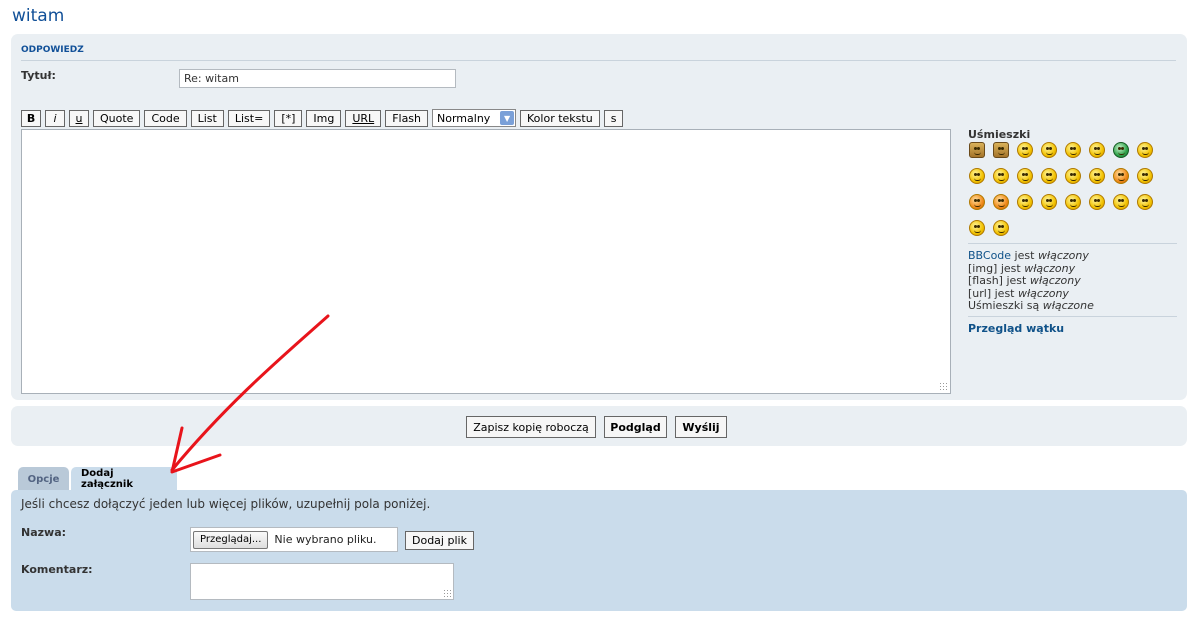  I want to click on list-item-button: [*], so click(288, 118).